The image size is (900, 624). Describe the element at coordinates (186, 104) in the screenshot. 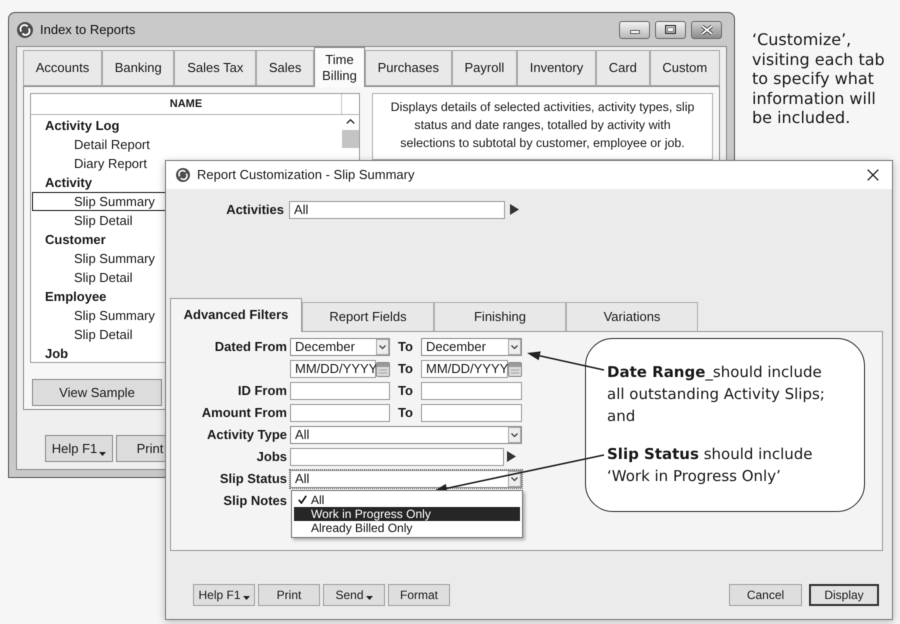

I see `column-header: NAME` at that location.